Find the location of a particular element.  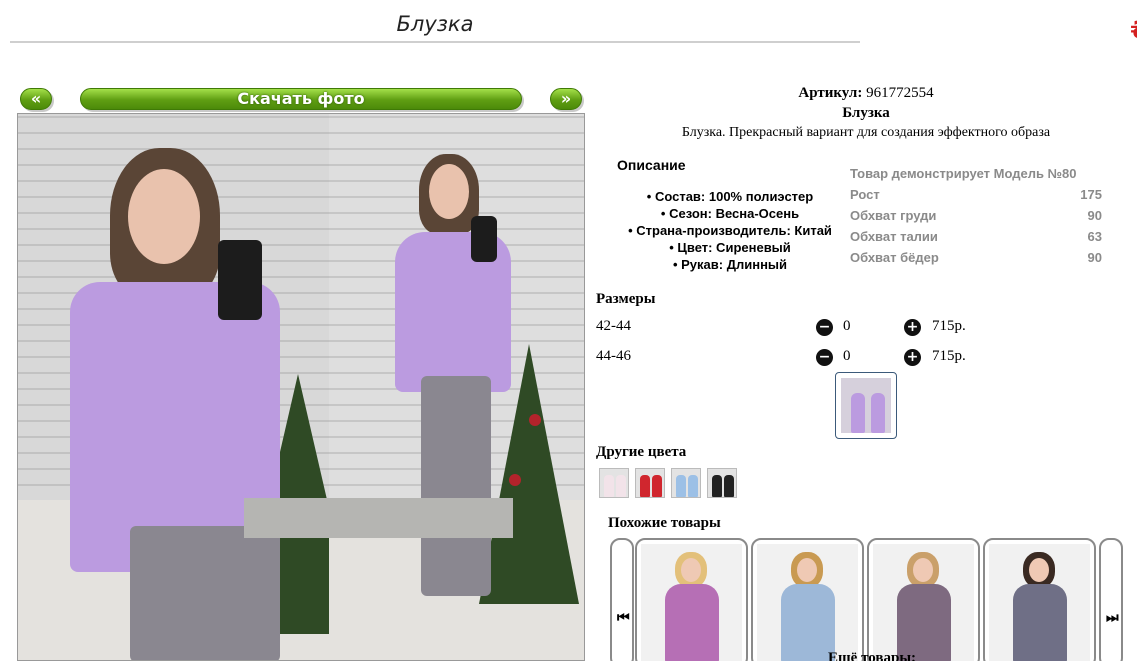

description-item: Состав: 100% полиэстер is located at coordinates (730, 196).